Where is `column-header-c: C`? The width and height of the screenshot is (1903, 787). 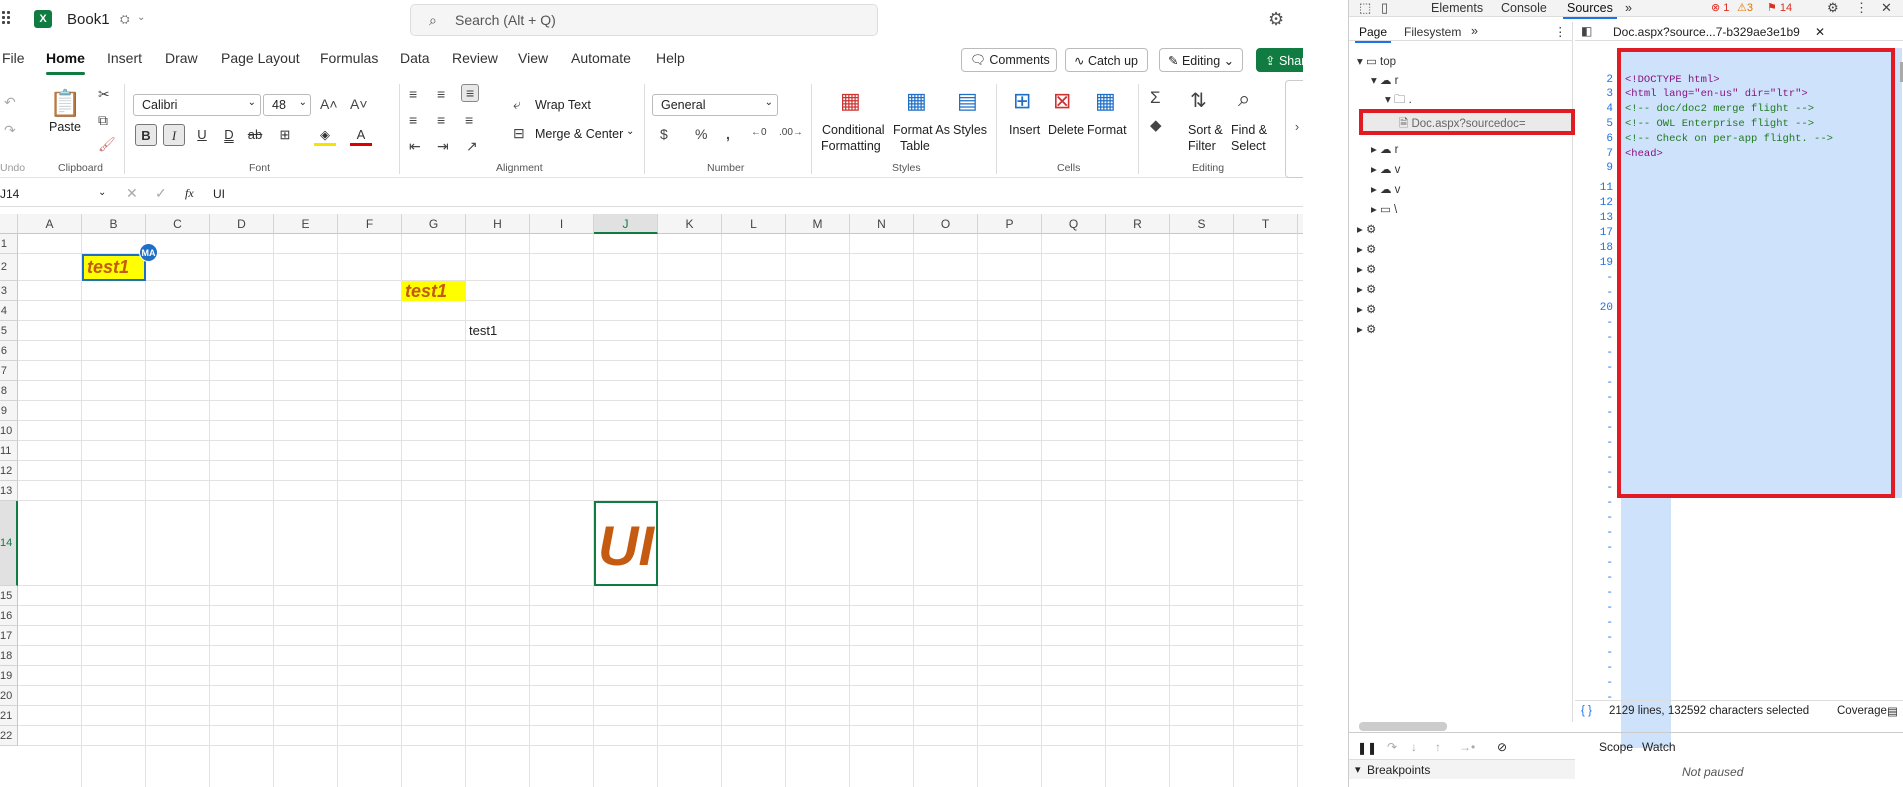 column-header-c: C is located at coordinates (178, 224).